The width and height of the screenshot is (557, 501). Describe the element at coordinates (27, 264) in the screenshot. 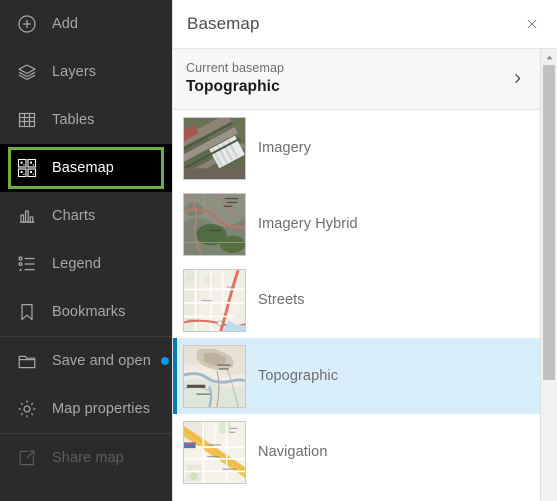

I see `legend-list-icon` at that location.